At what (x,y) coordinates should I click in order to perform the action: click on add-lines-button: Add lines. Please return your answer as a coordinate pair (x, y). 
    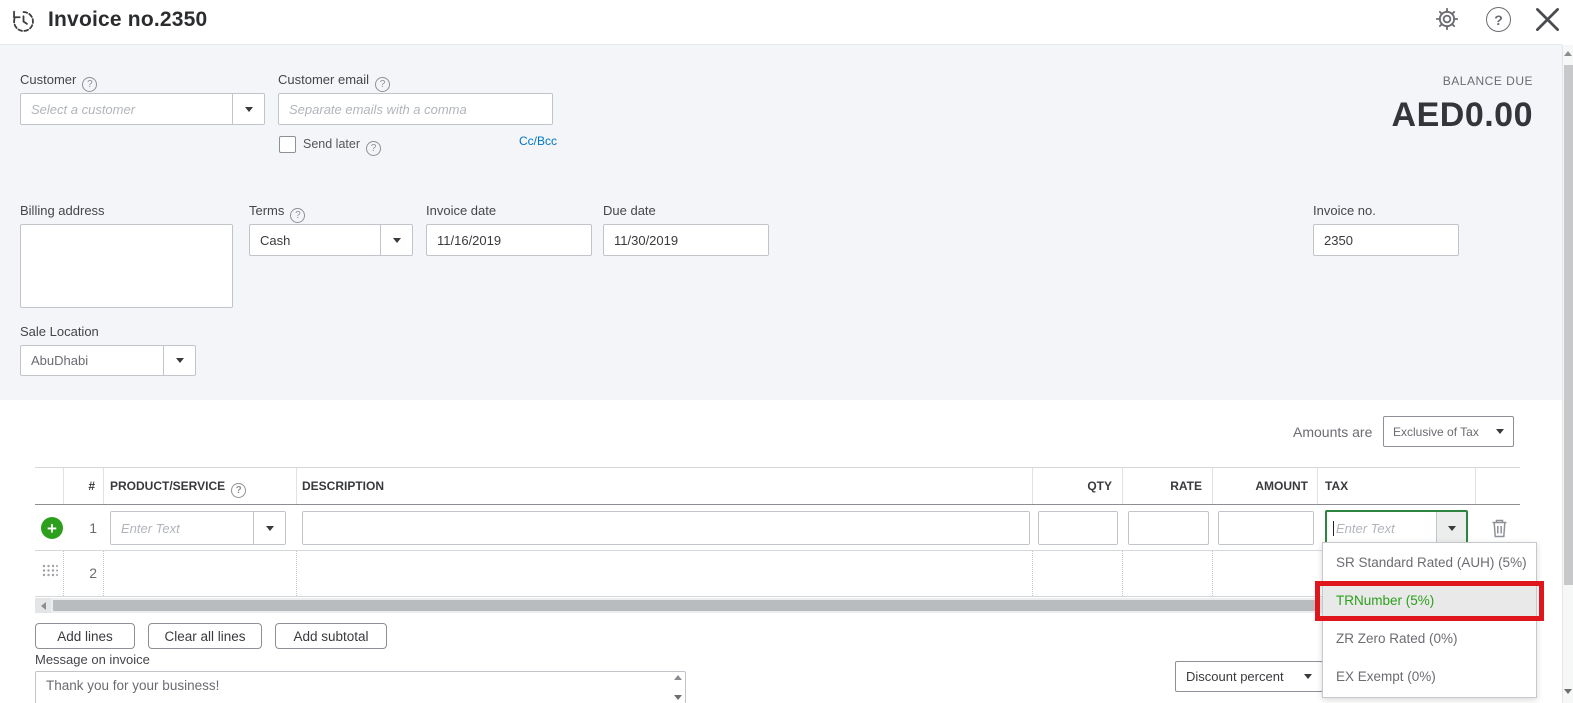
    Looking at the image, I should click on (85, 636).